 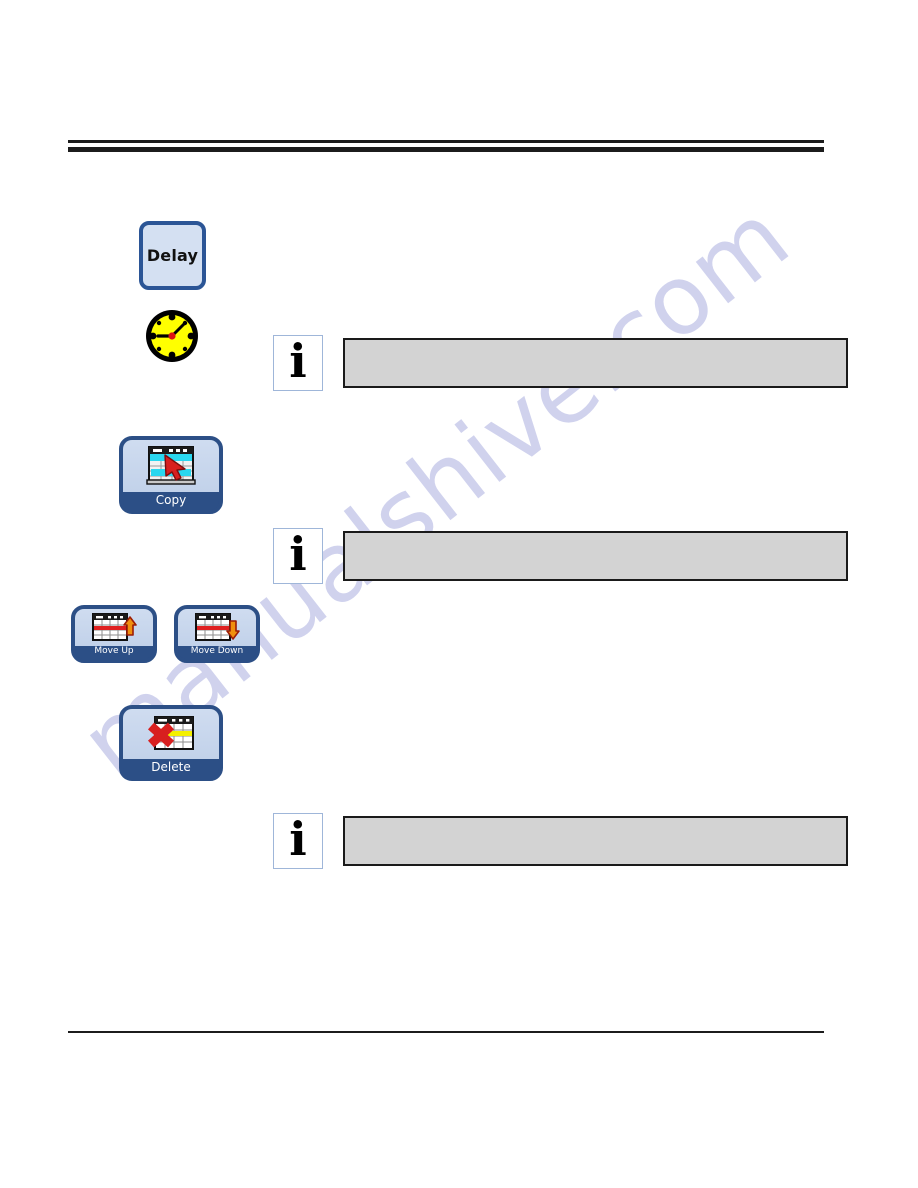 I want to click on delay-button: Delay, so click(x=172, y=255).